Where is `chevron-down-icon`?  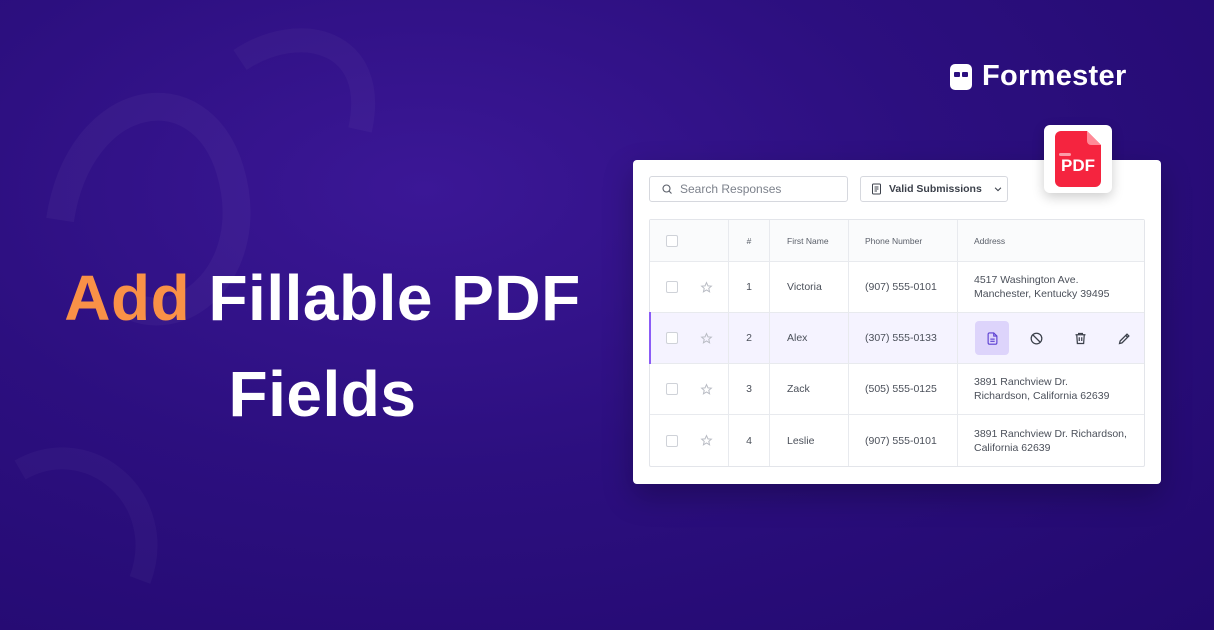 chevron-down-icon is located at coordinates (998, 189).